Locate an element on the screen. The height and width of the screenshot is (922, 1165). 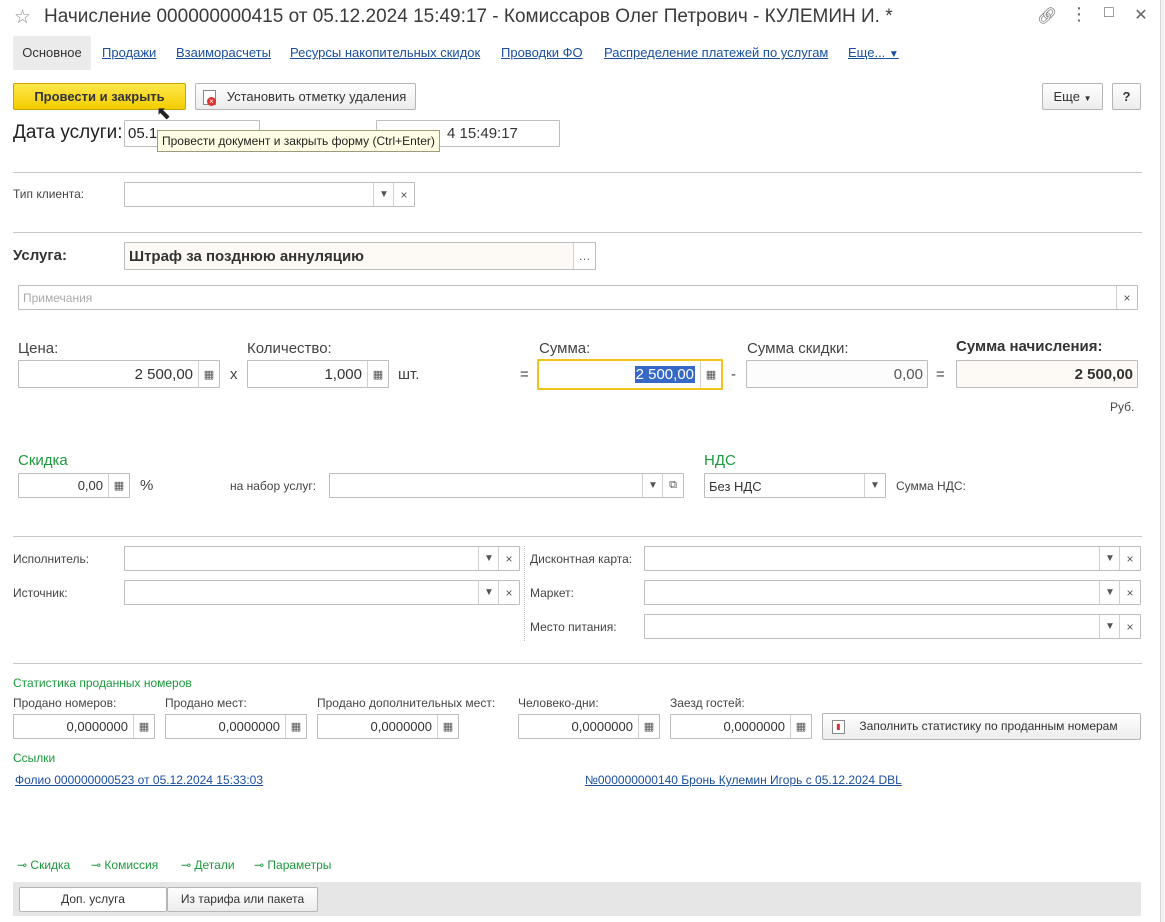
collapsible-discount: ⊸ Скидка is located at coordinates (43, 865).